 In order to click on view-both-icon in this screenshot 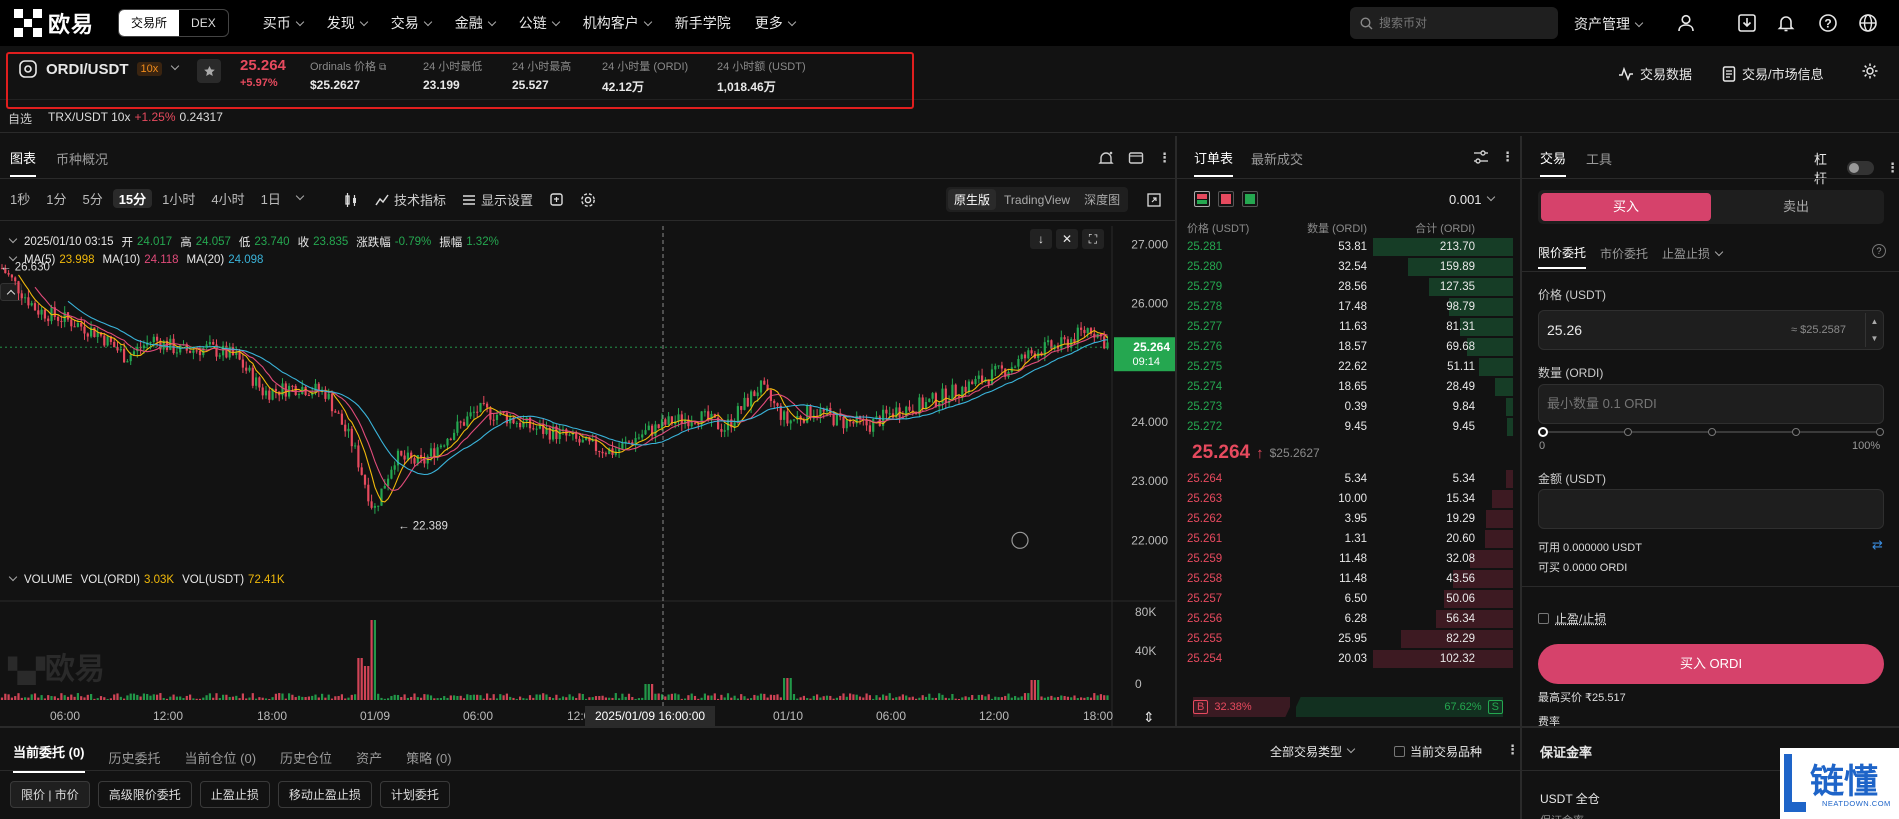, I will do `click(1202, 199)`.